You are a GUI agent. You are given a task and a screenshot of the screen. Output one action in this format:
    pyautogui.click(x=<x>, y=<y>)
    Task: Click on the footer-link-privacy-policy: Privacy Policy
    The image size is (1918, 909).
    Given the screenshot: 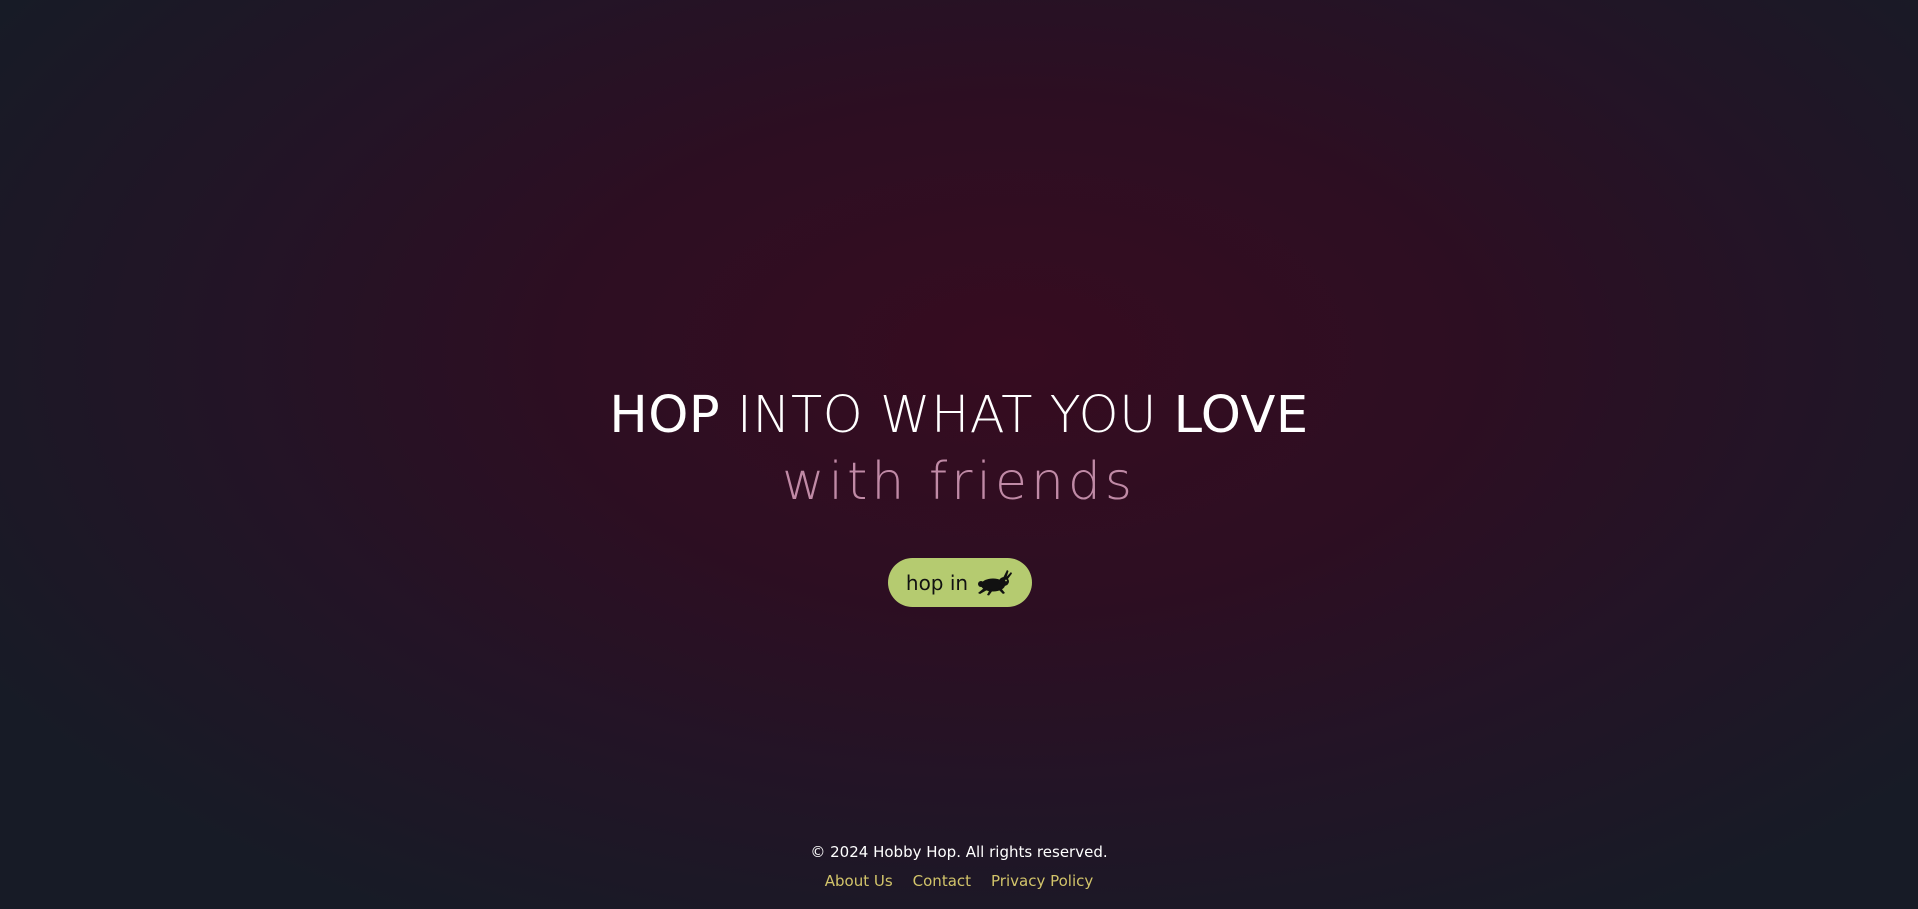 What is the action you would take?
    pyautogui.click(x=1042, y=881)
    